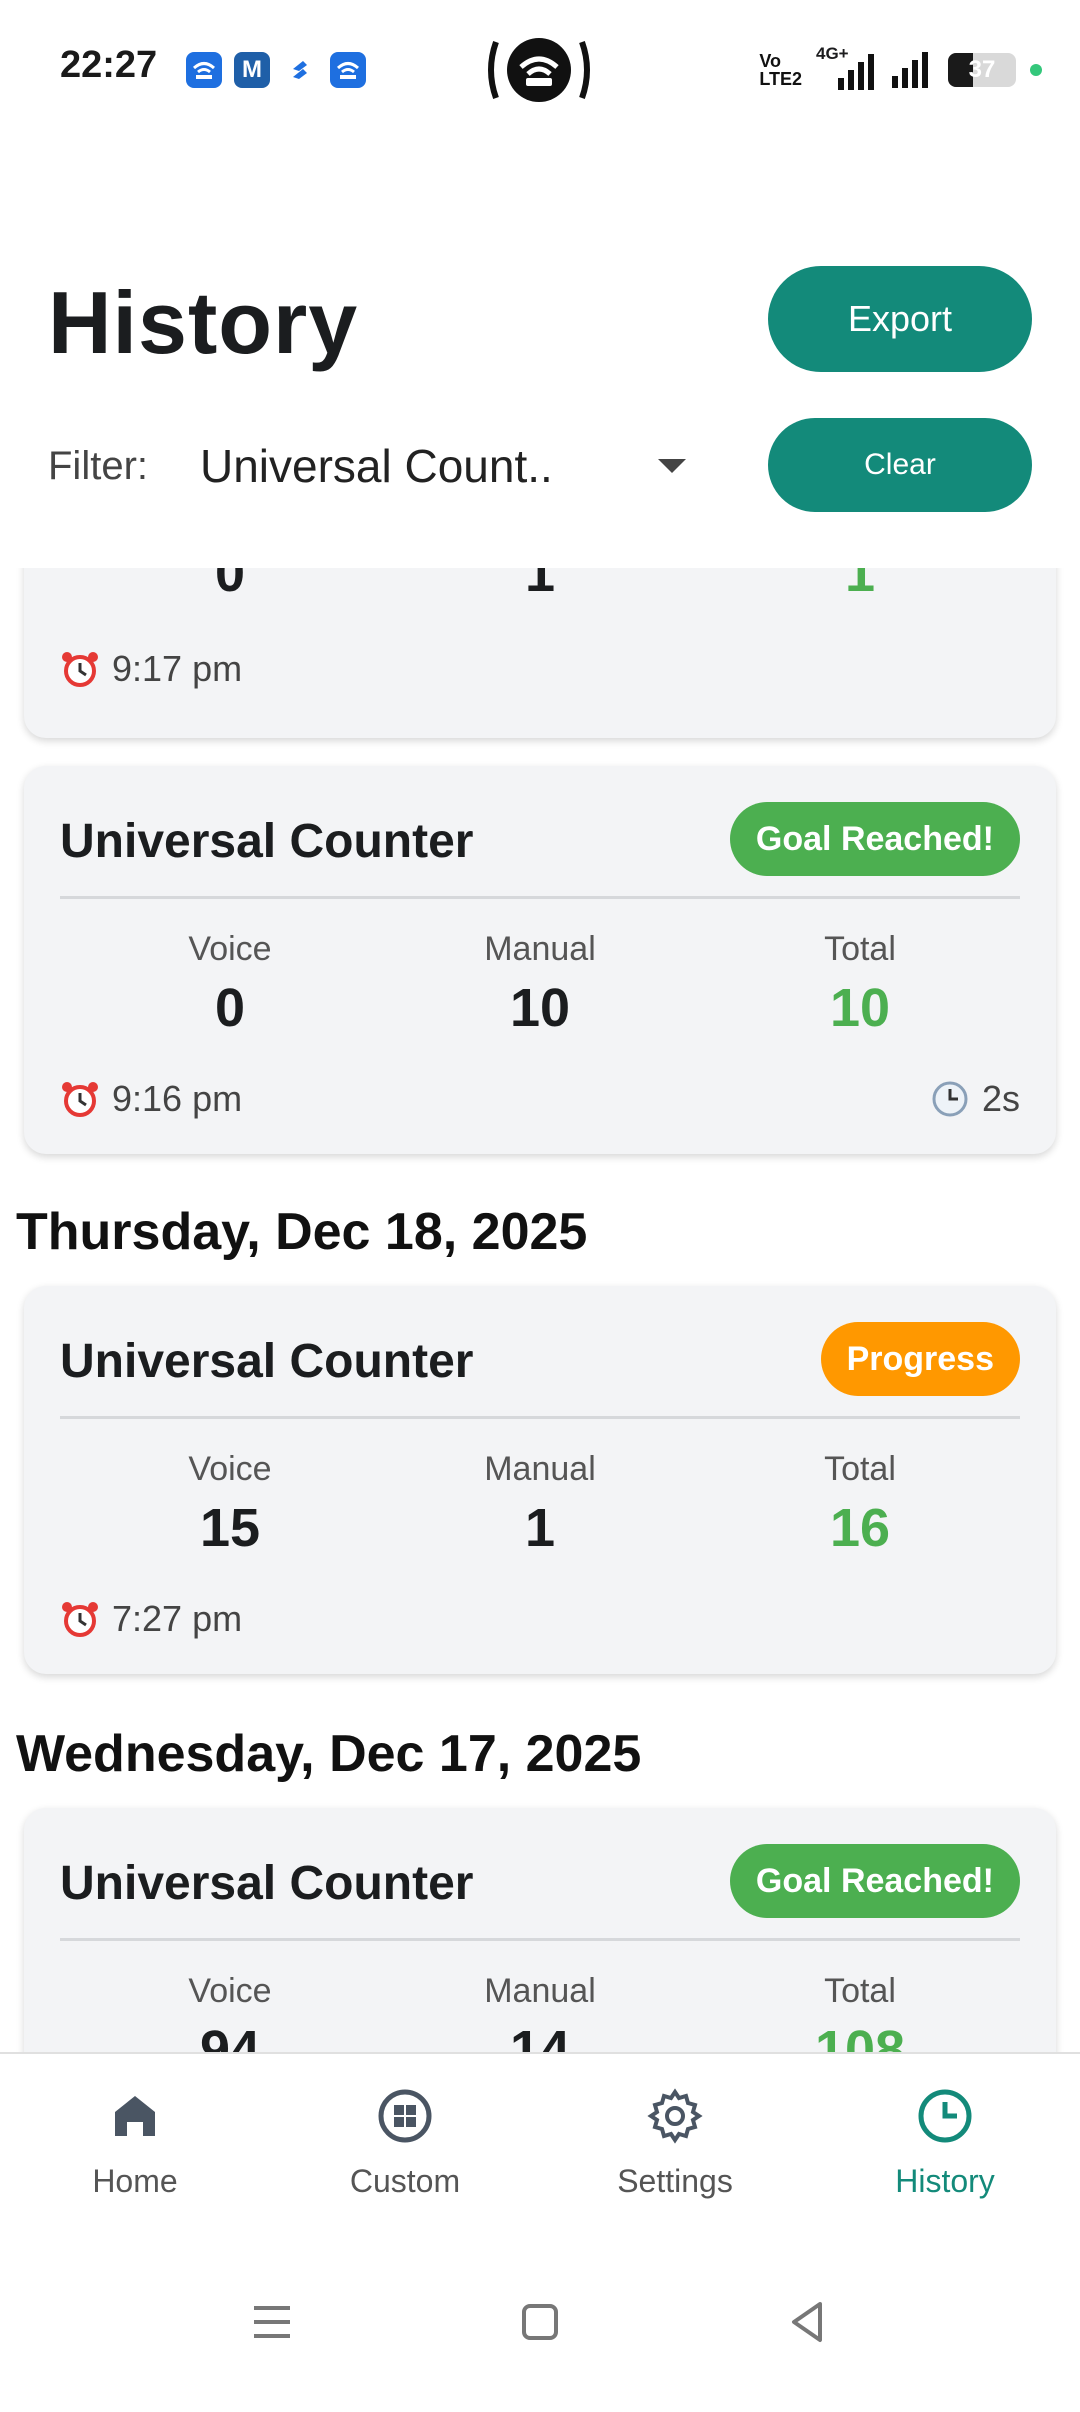 The image size is (1080, 2412). I want to click on chevron-down-icon, so click(672, 466).